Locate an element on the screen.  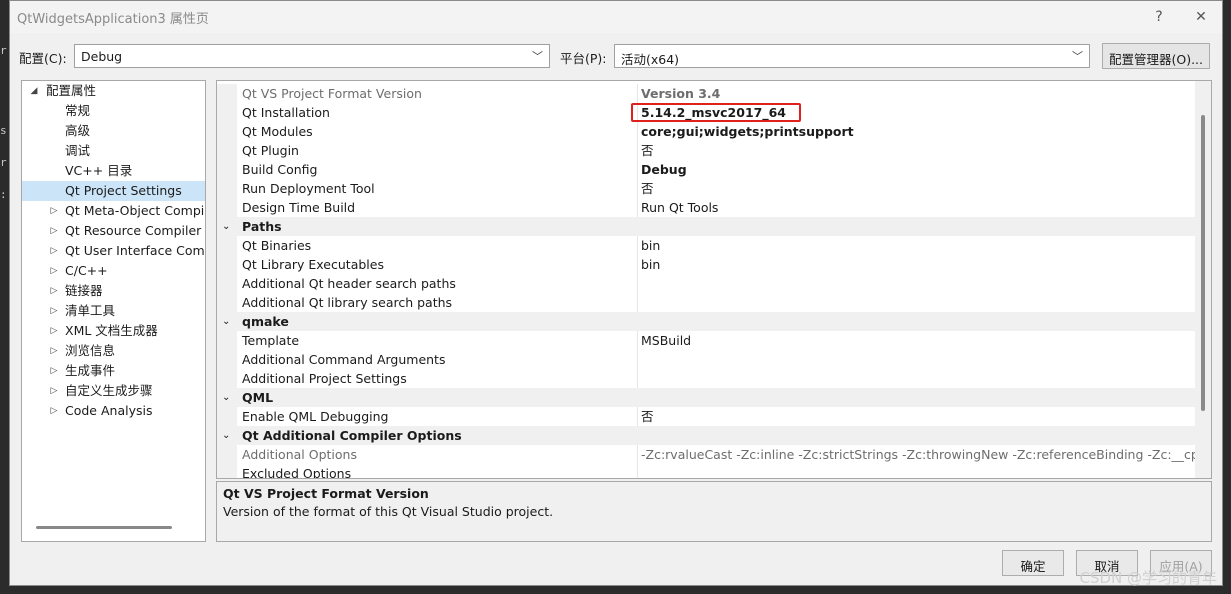
tree-item: ▷ Qt Resource Compiler is located at coordinates (113, 231).